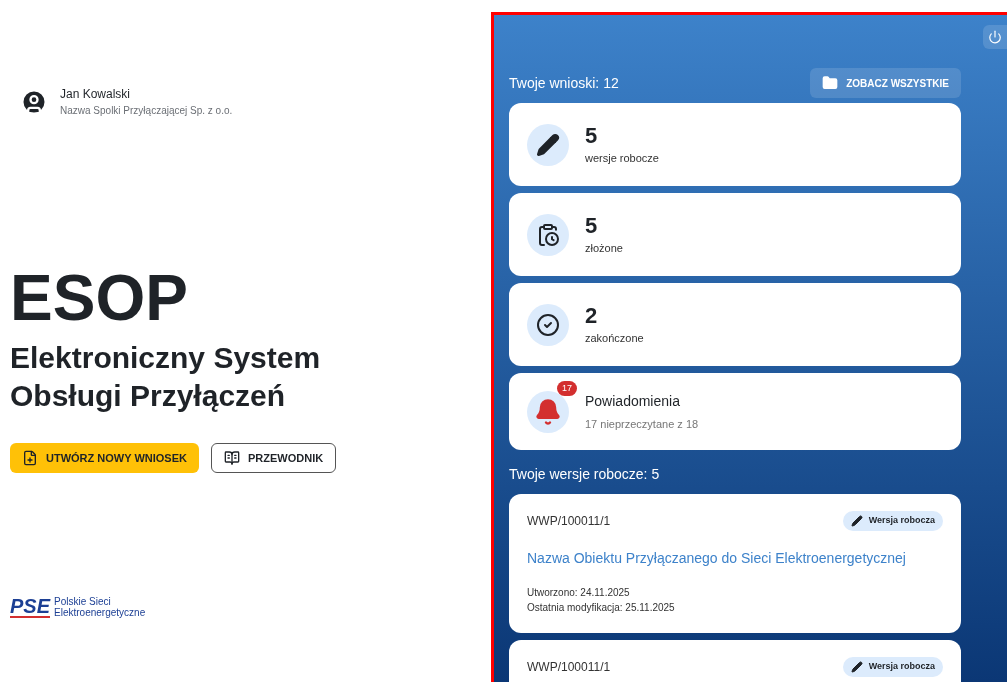 The width and height of the screenshot is (1007, 682). I want to click on file-plus-icon, so click(30, 458).